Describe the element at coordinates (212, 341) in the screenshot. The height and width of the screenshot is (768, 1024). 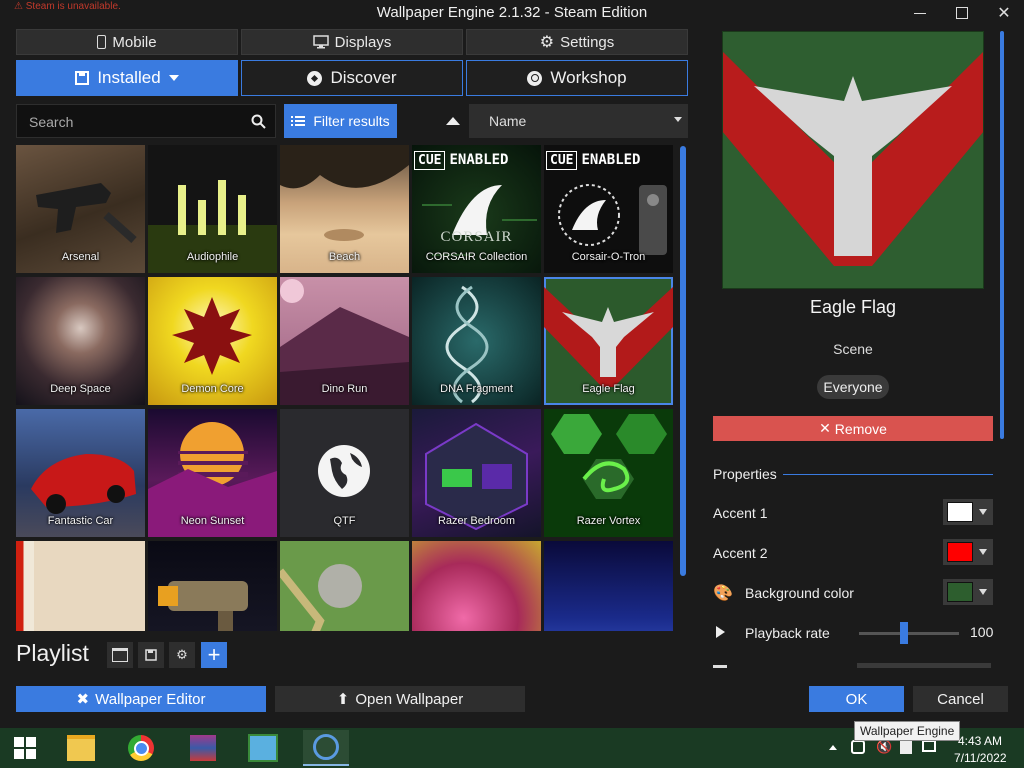
I see `wallpaper-tile: Demon Core` at that location.